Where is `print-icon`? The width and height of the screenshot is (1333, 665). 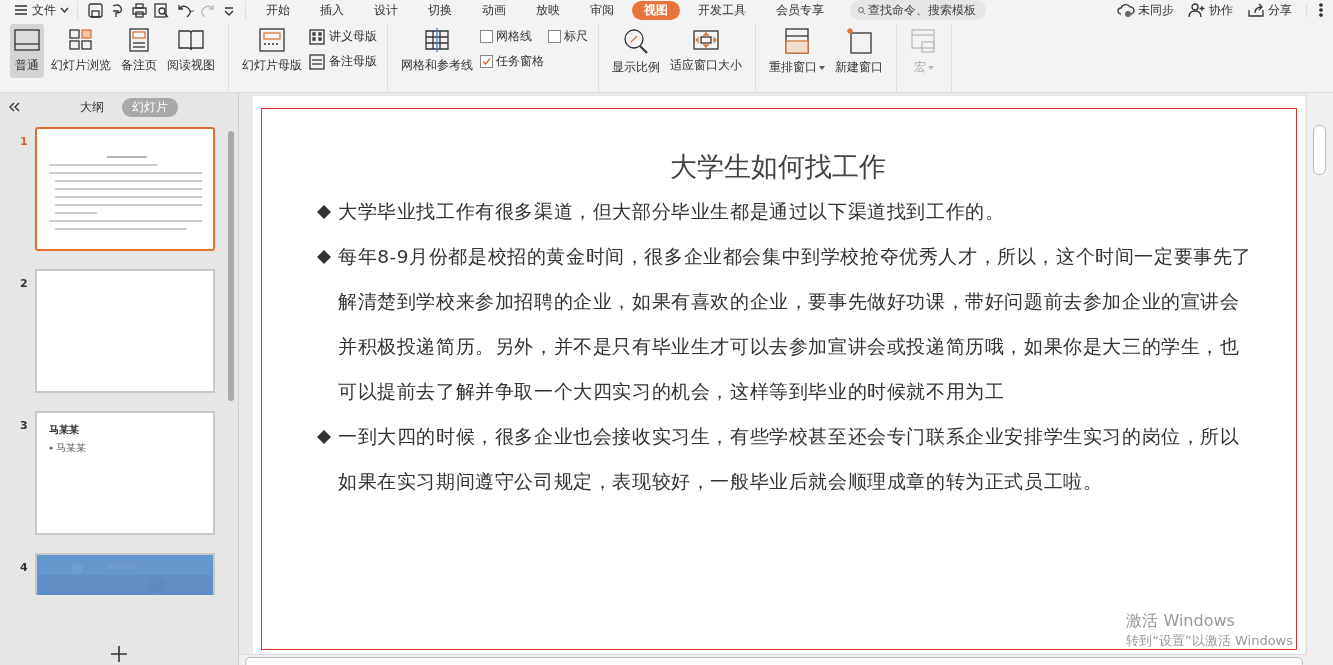
print-icon is located at coordinates (139, 10).